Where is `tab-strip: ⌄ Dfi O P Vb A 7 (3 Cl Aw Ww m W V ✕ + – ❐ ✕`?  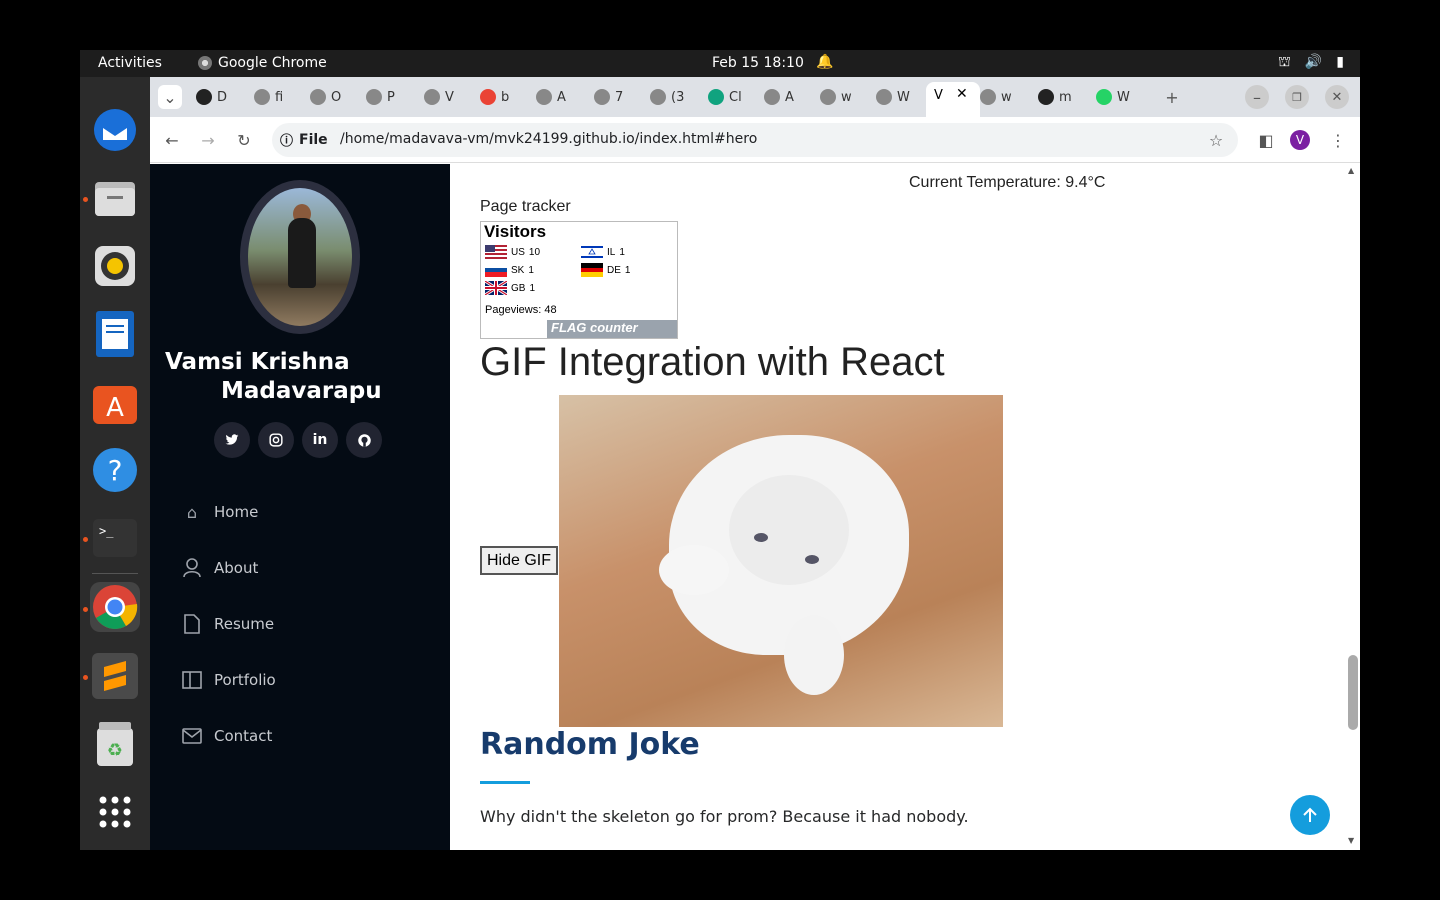 tab-strip: ⌄ Dfi O P Vb A 7 (3 Cl Aw Ww m W V ✕ + – ❐ ✕ is located at coordinates (755, 97).